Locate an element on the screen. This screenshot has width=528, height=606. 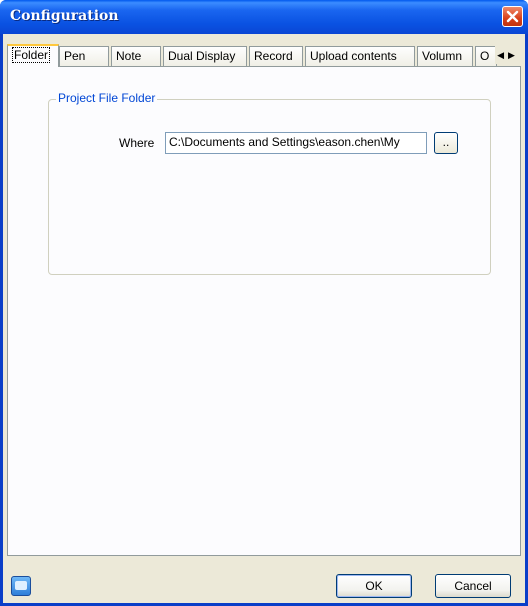
close-button is located at coordinates (512, 16).